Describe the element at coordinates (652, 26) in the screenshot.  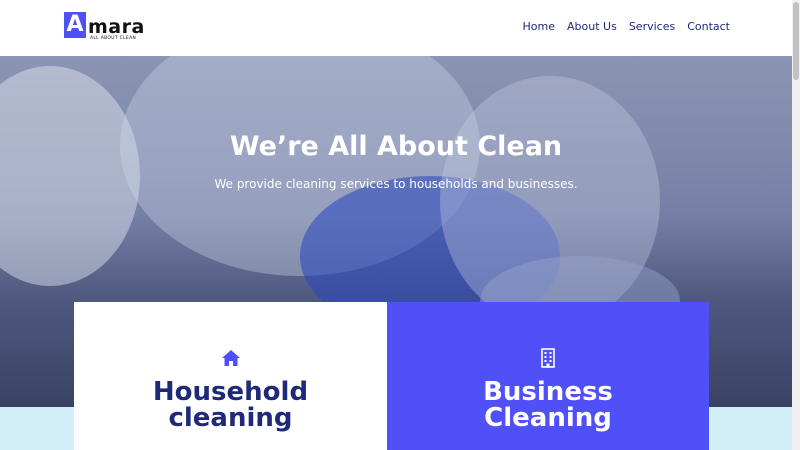
I see `nav-services: Services` at that location.